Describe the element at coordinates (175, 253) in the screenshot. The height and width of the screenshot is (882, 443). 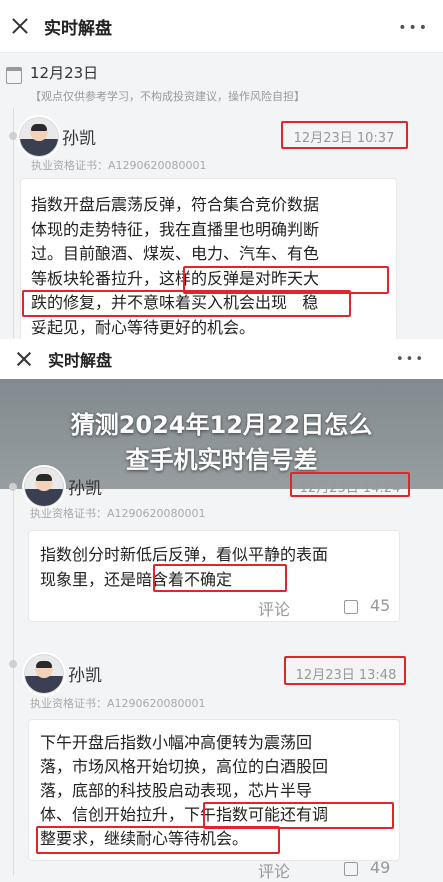
I see `post-line: 过。目前酿酒、煤炭、电力、汽车、有色` at that location.